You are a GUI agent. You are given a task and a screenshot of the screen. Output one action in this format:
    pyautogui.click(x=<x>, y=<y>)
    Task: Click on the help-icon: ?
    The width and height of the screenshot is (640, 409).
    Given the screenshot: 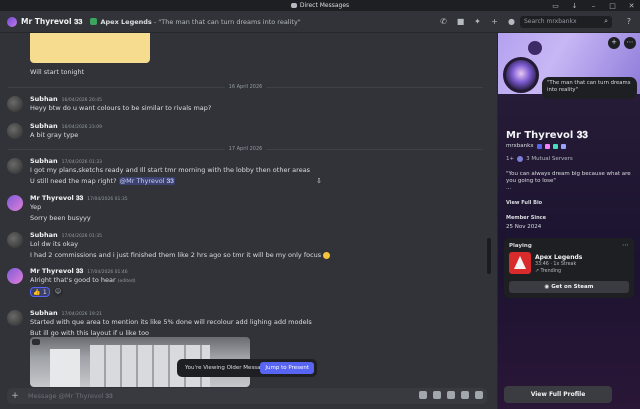 What is the action you would take?
    pyautogui.click(x=629, y=21)
    